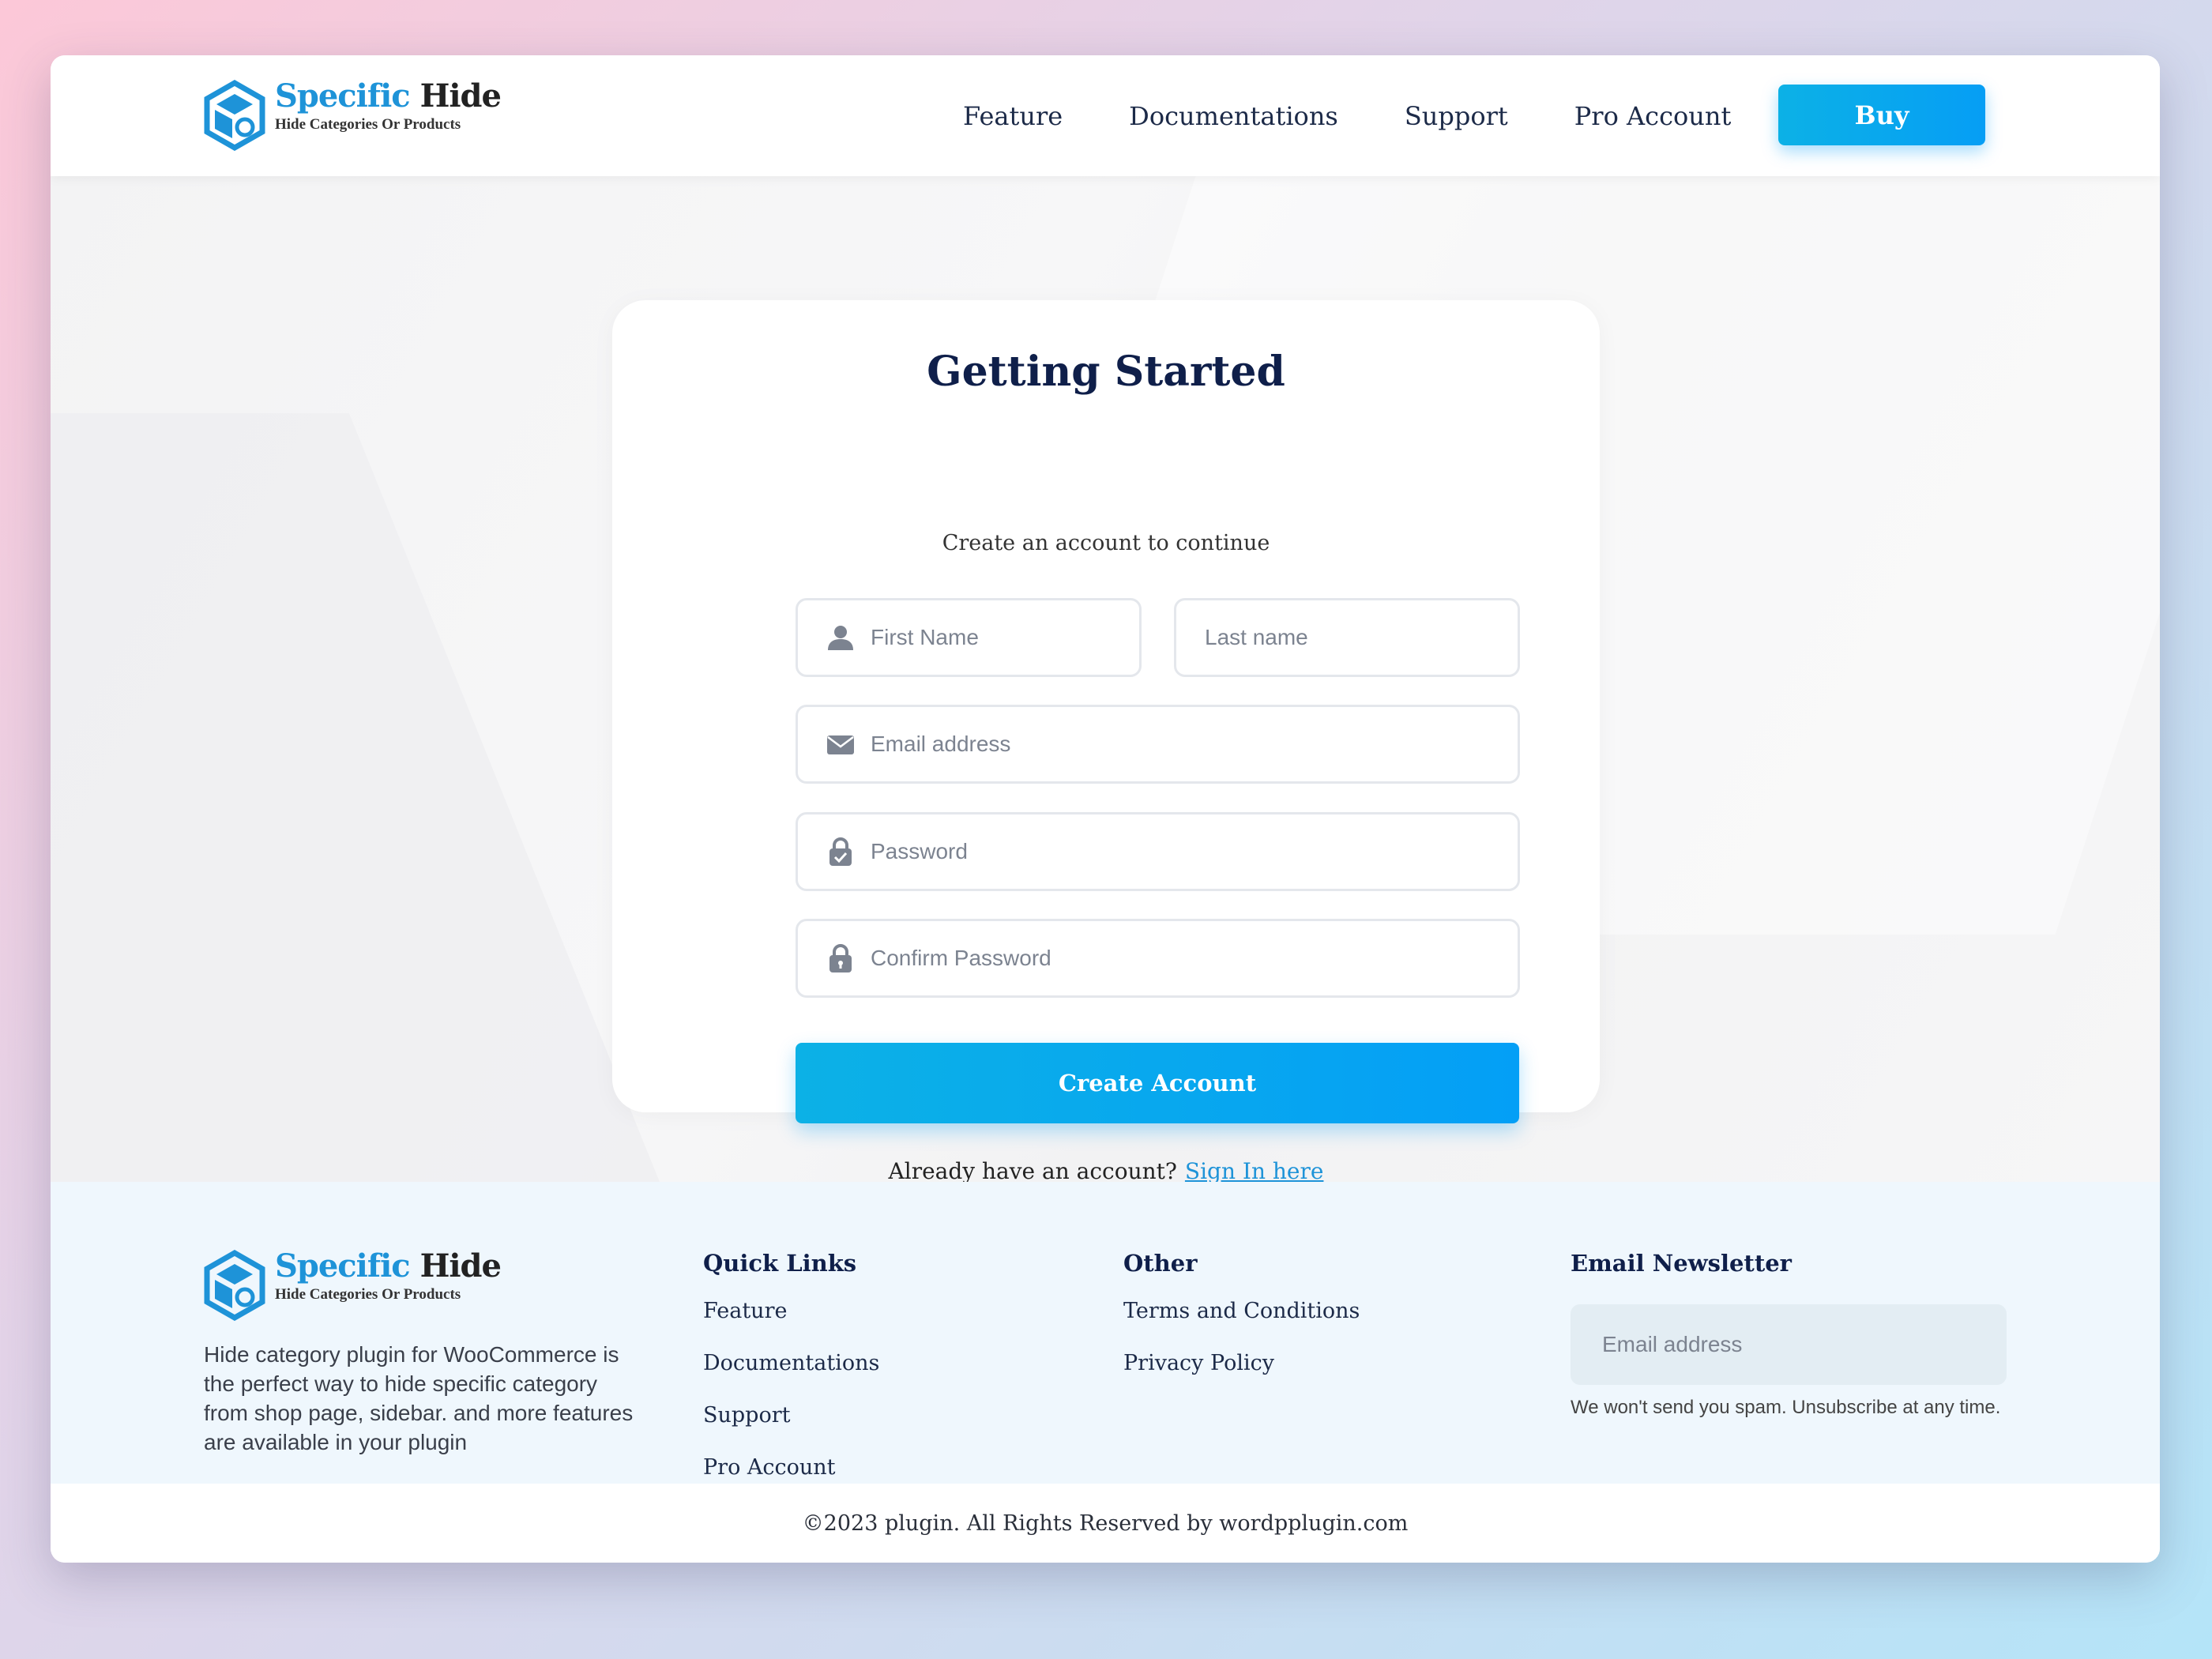  I want to click on password-input, so click(1195, 852).